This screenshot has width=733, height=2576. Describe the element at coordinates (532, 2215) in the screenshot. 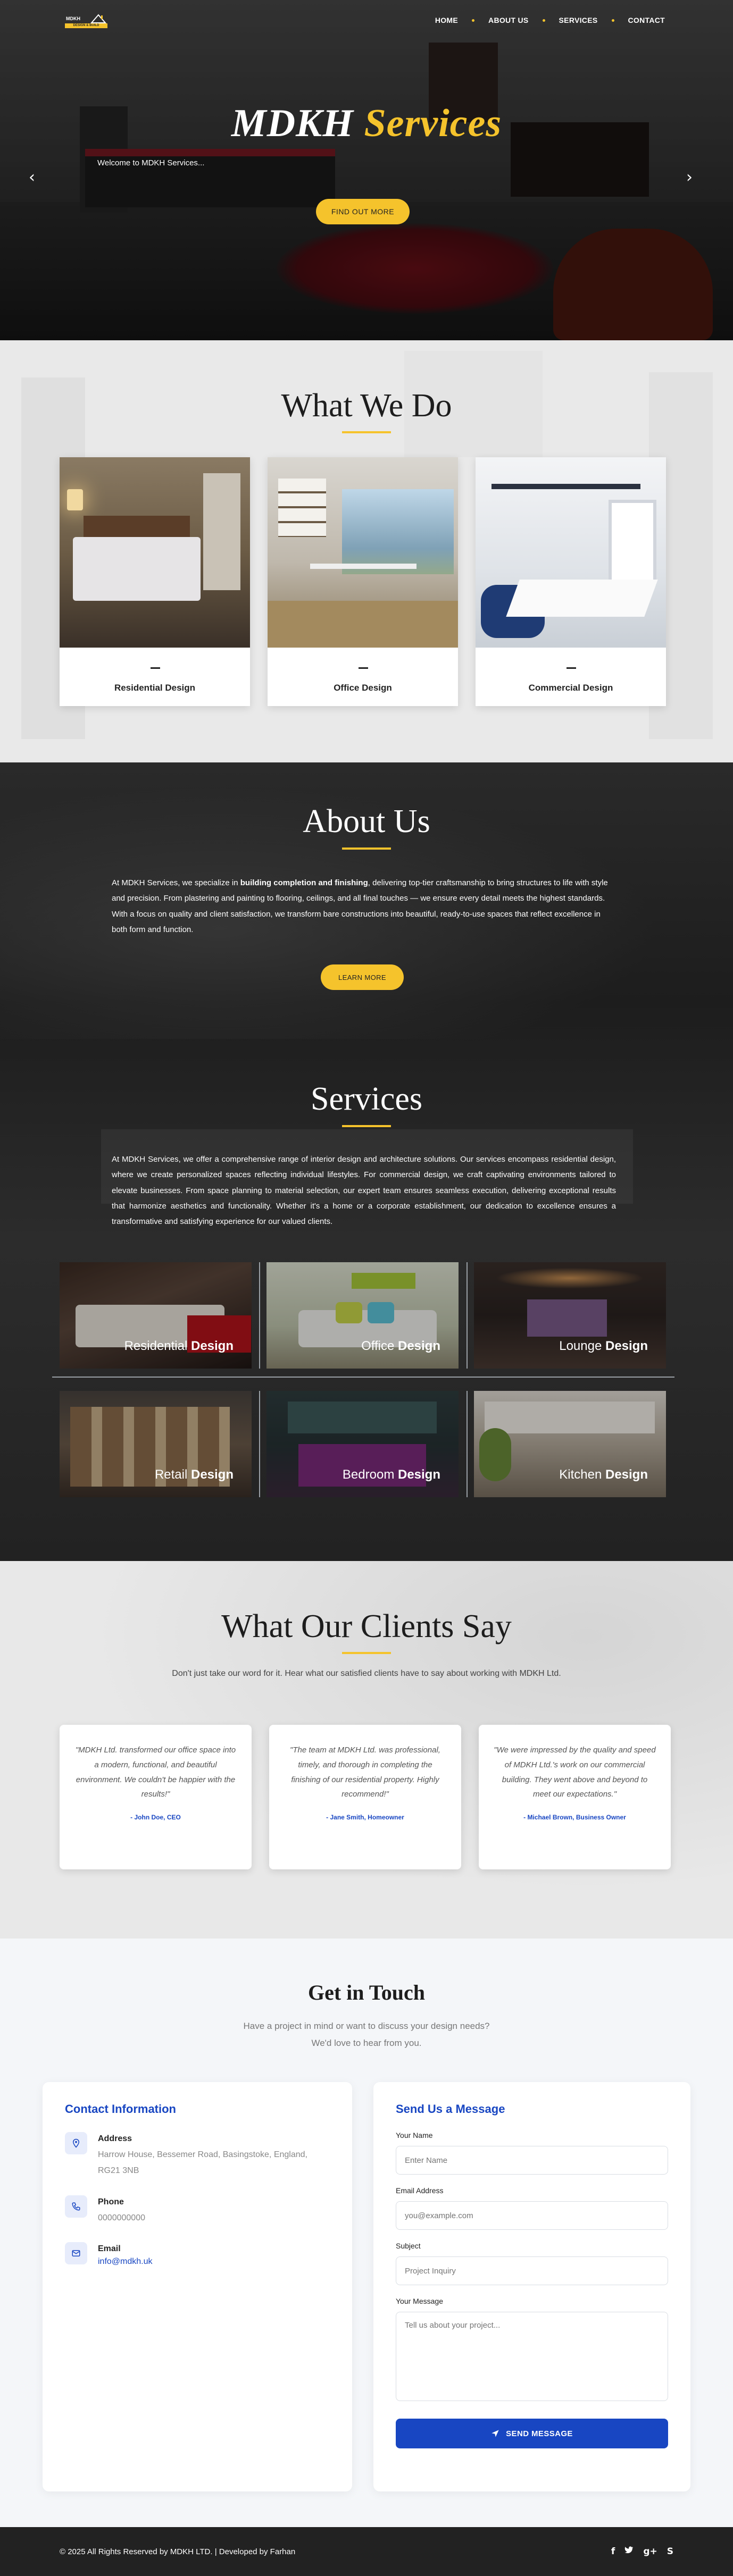

I see `email-input` at that location.